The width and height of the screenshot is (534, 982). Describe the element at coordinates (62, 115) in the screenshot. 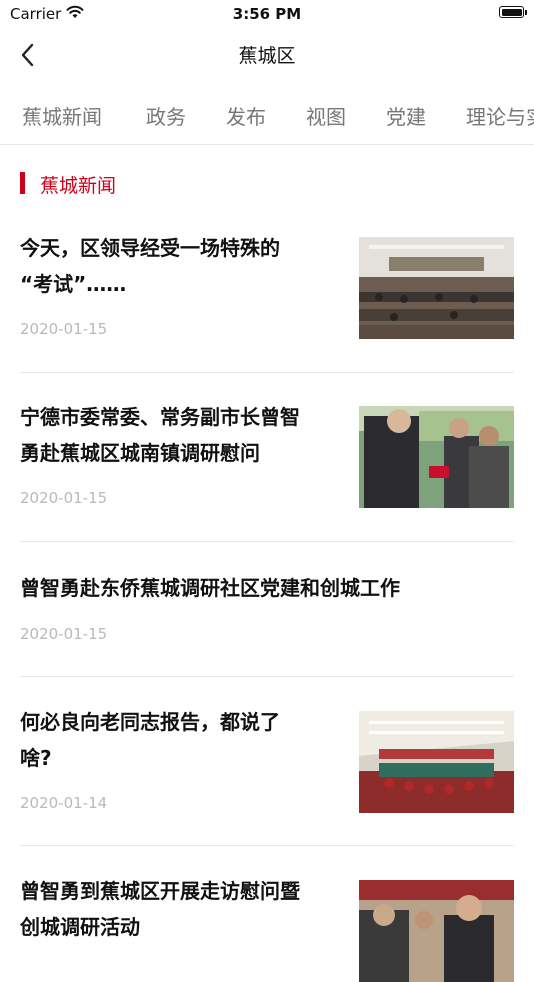

I see `tab-jiaocheng-news: 蕉城新闻` at that location.